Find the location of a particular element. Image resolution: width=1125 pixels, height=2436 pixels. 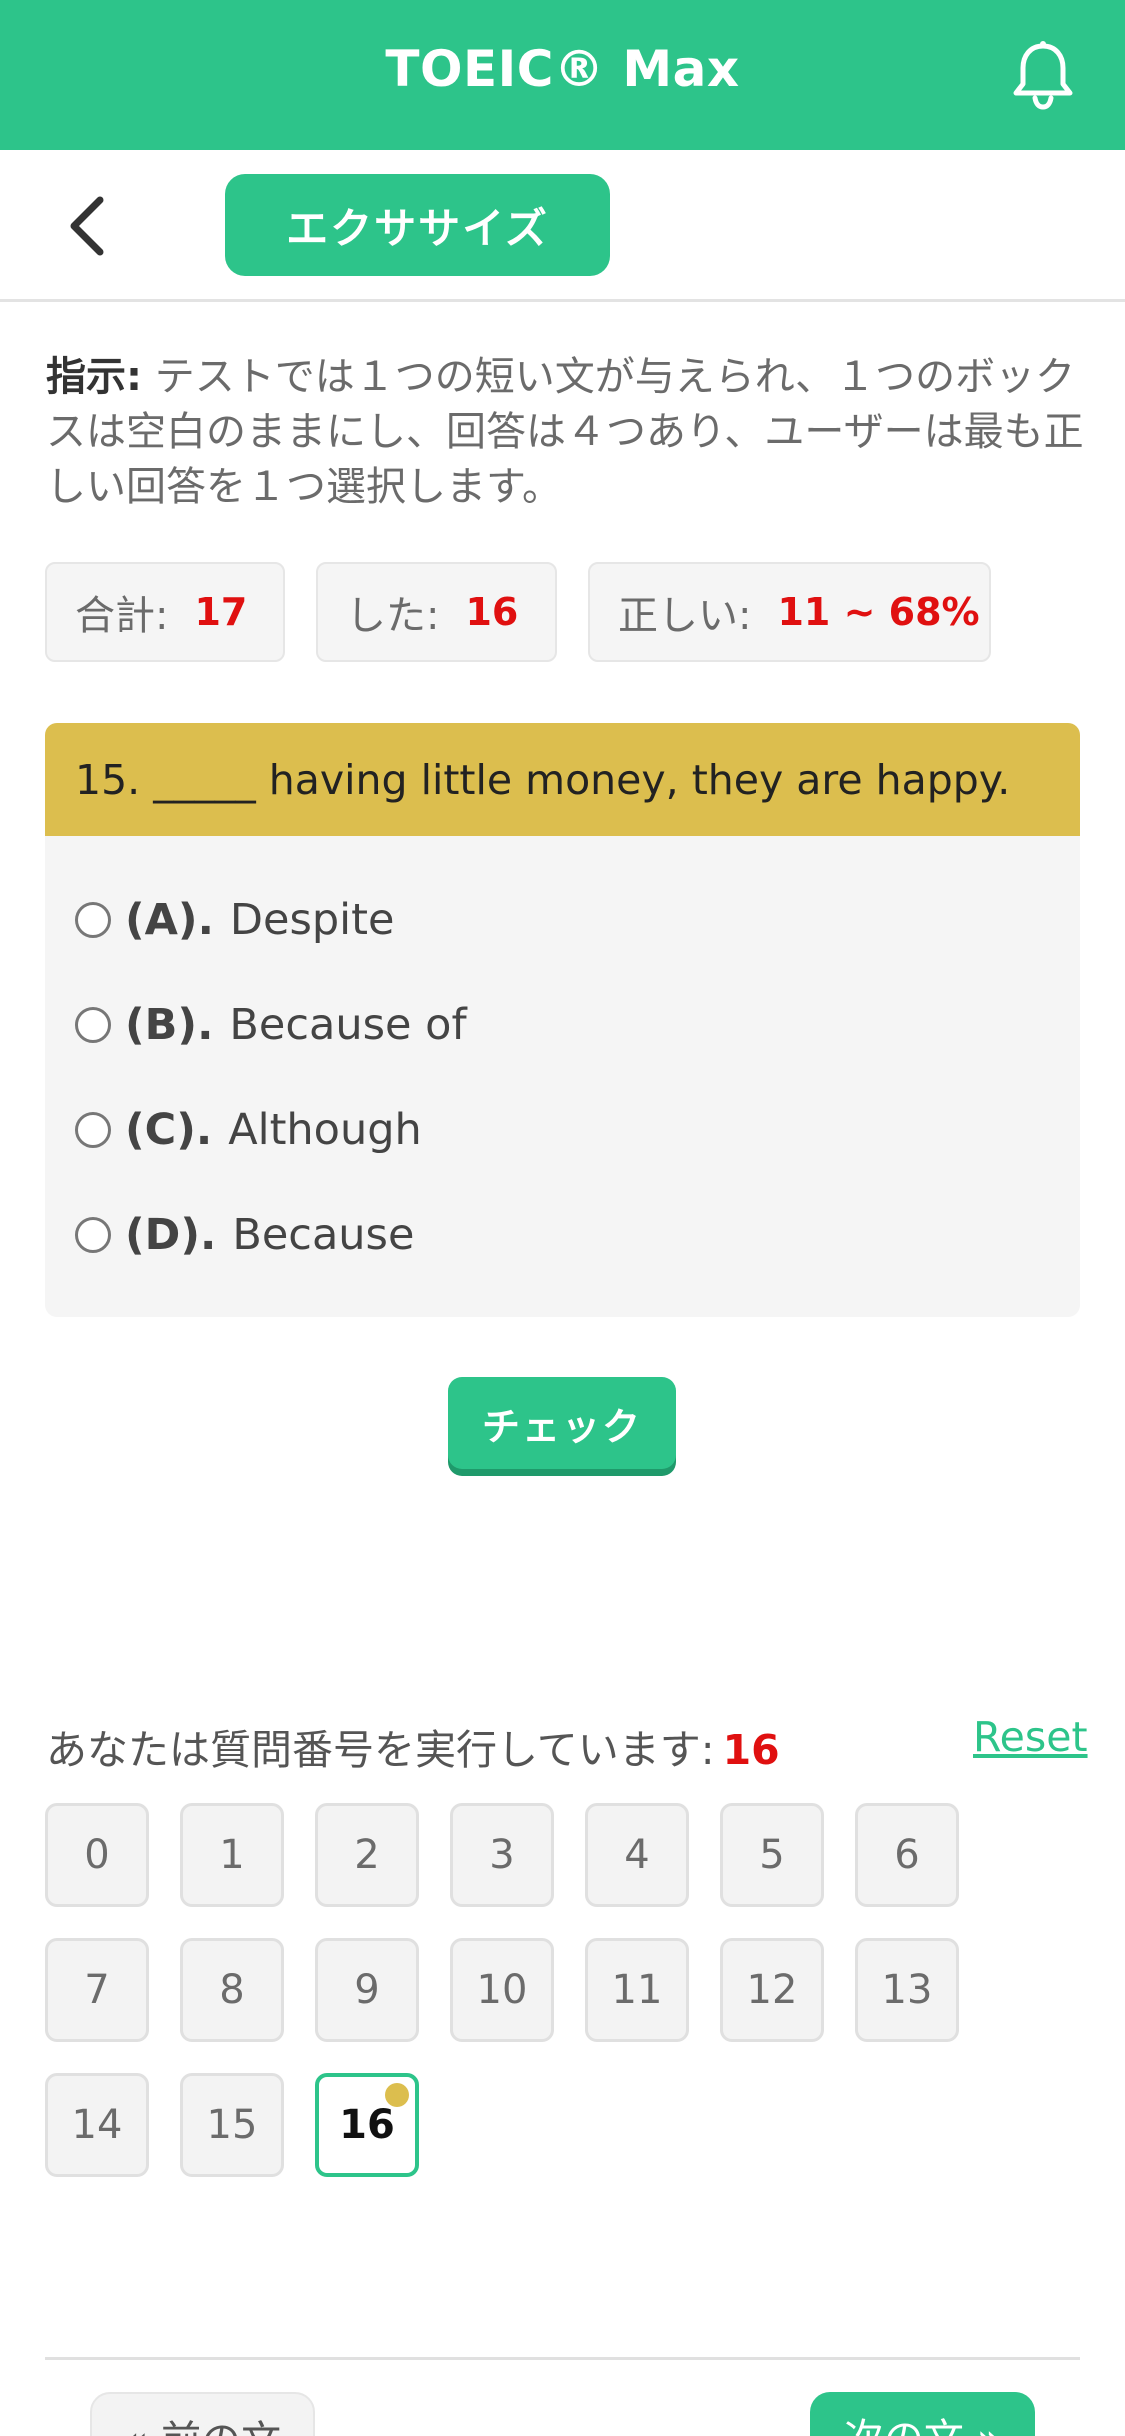

option-letter: (A). is located at coordinates (169, 920).